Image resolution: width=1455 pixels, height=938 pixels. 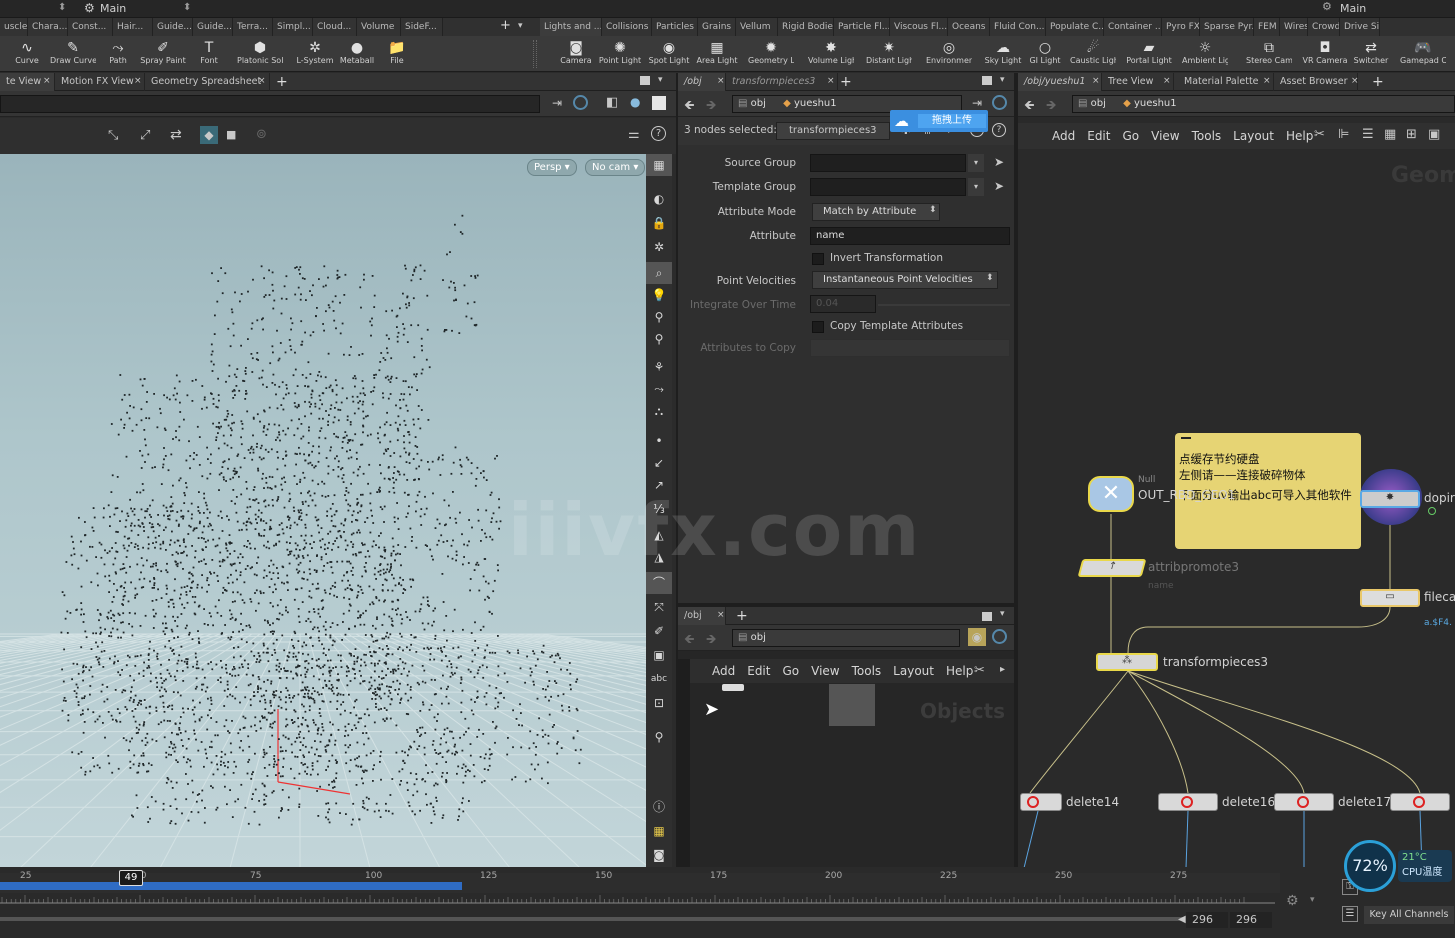 I want to click on network-path-field: ▤ obj ◆ yueshu1, so click(x=1263, y=104).